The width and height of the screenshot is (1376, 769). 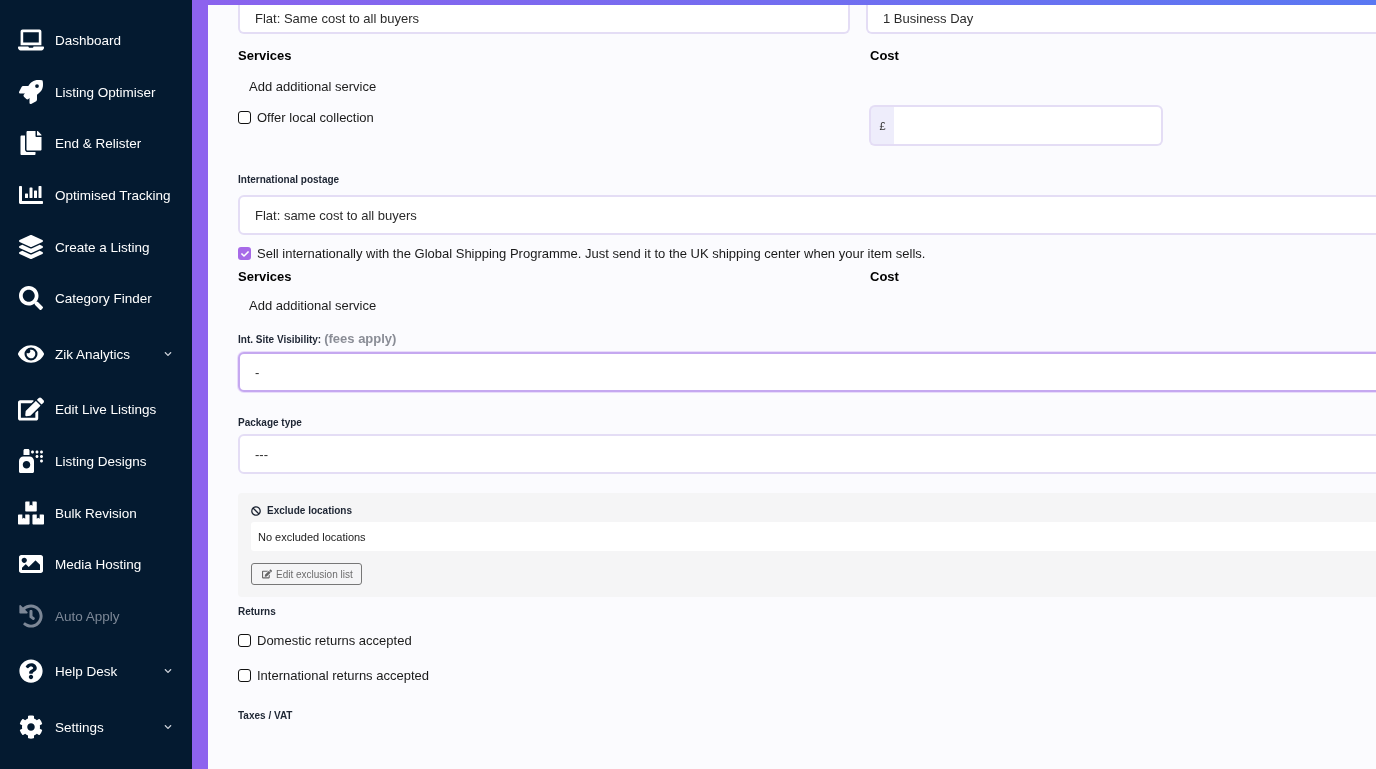 I want to click on layers-icon, so click(x=31, y=247).